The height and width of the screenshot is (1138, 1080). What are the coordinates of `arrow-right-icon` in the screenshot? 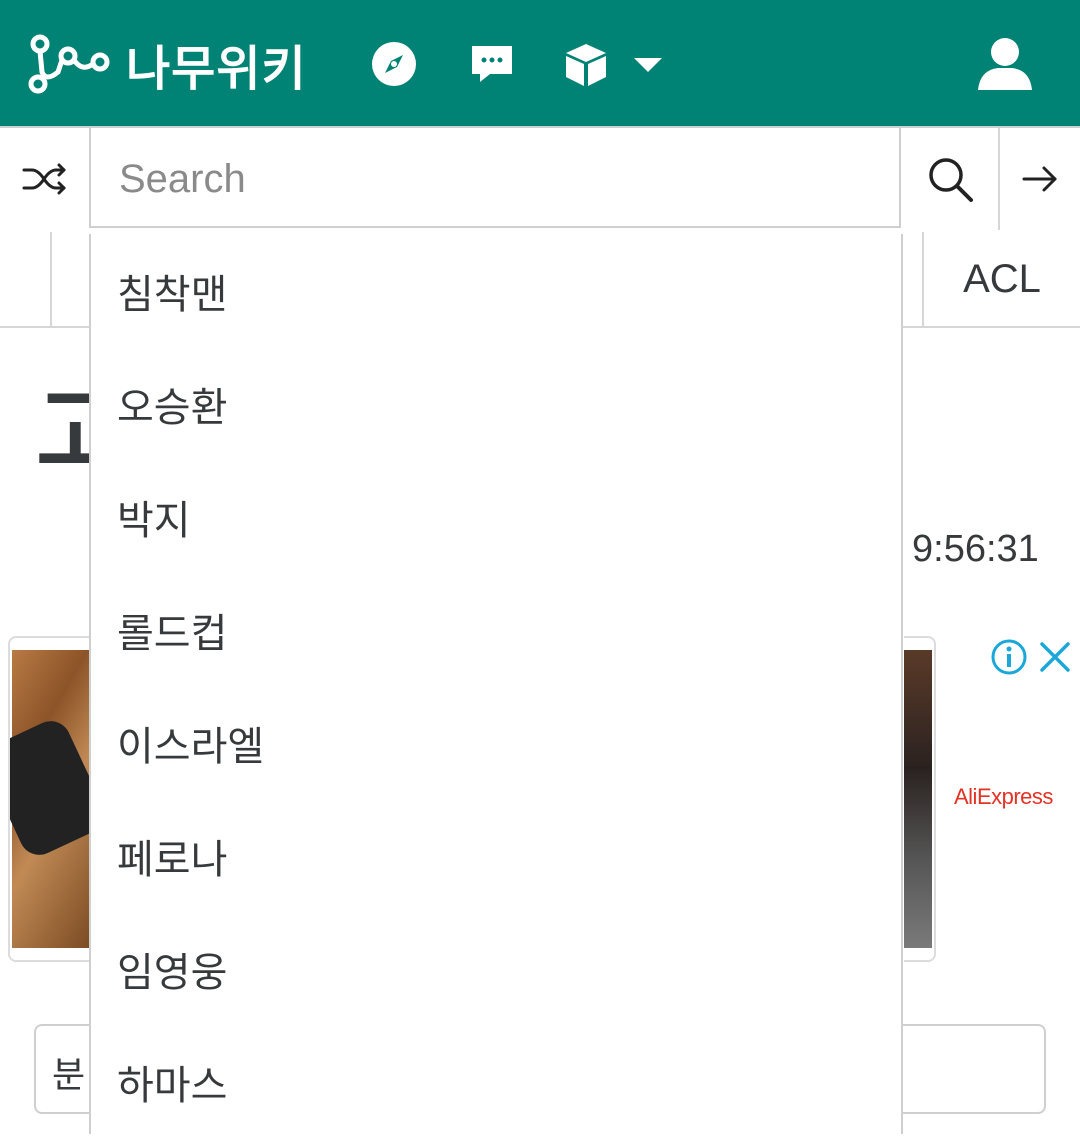 It's located at (1039, 179).